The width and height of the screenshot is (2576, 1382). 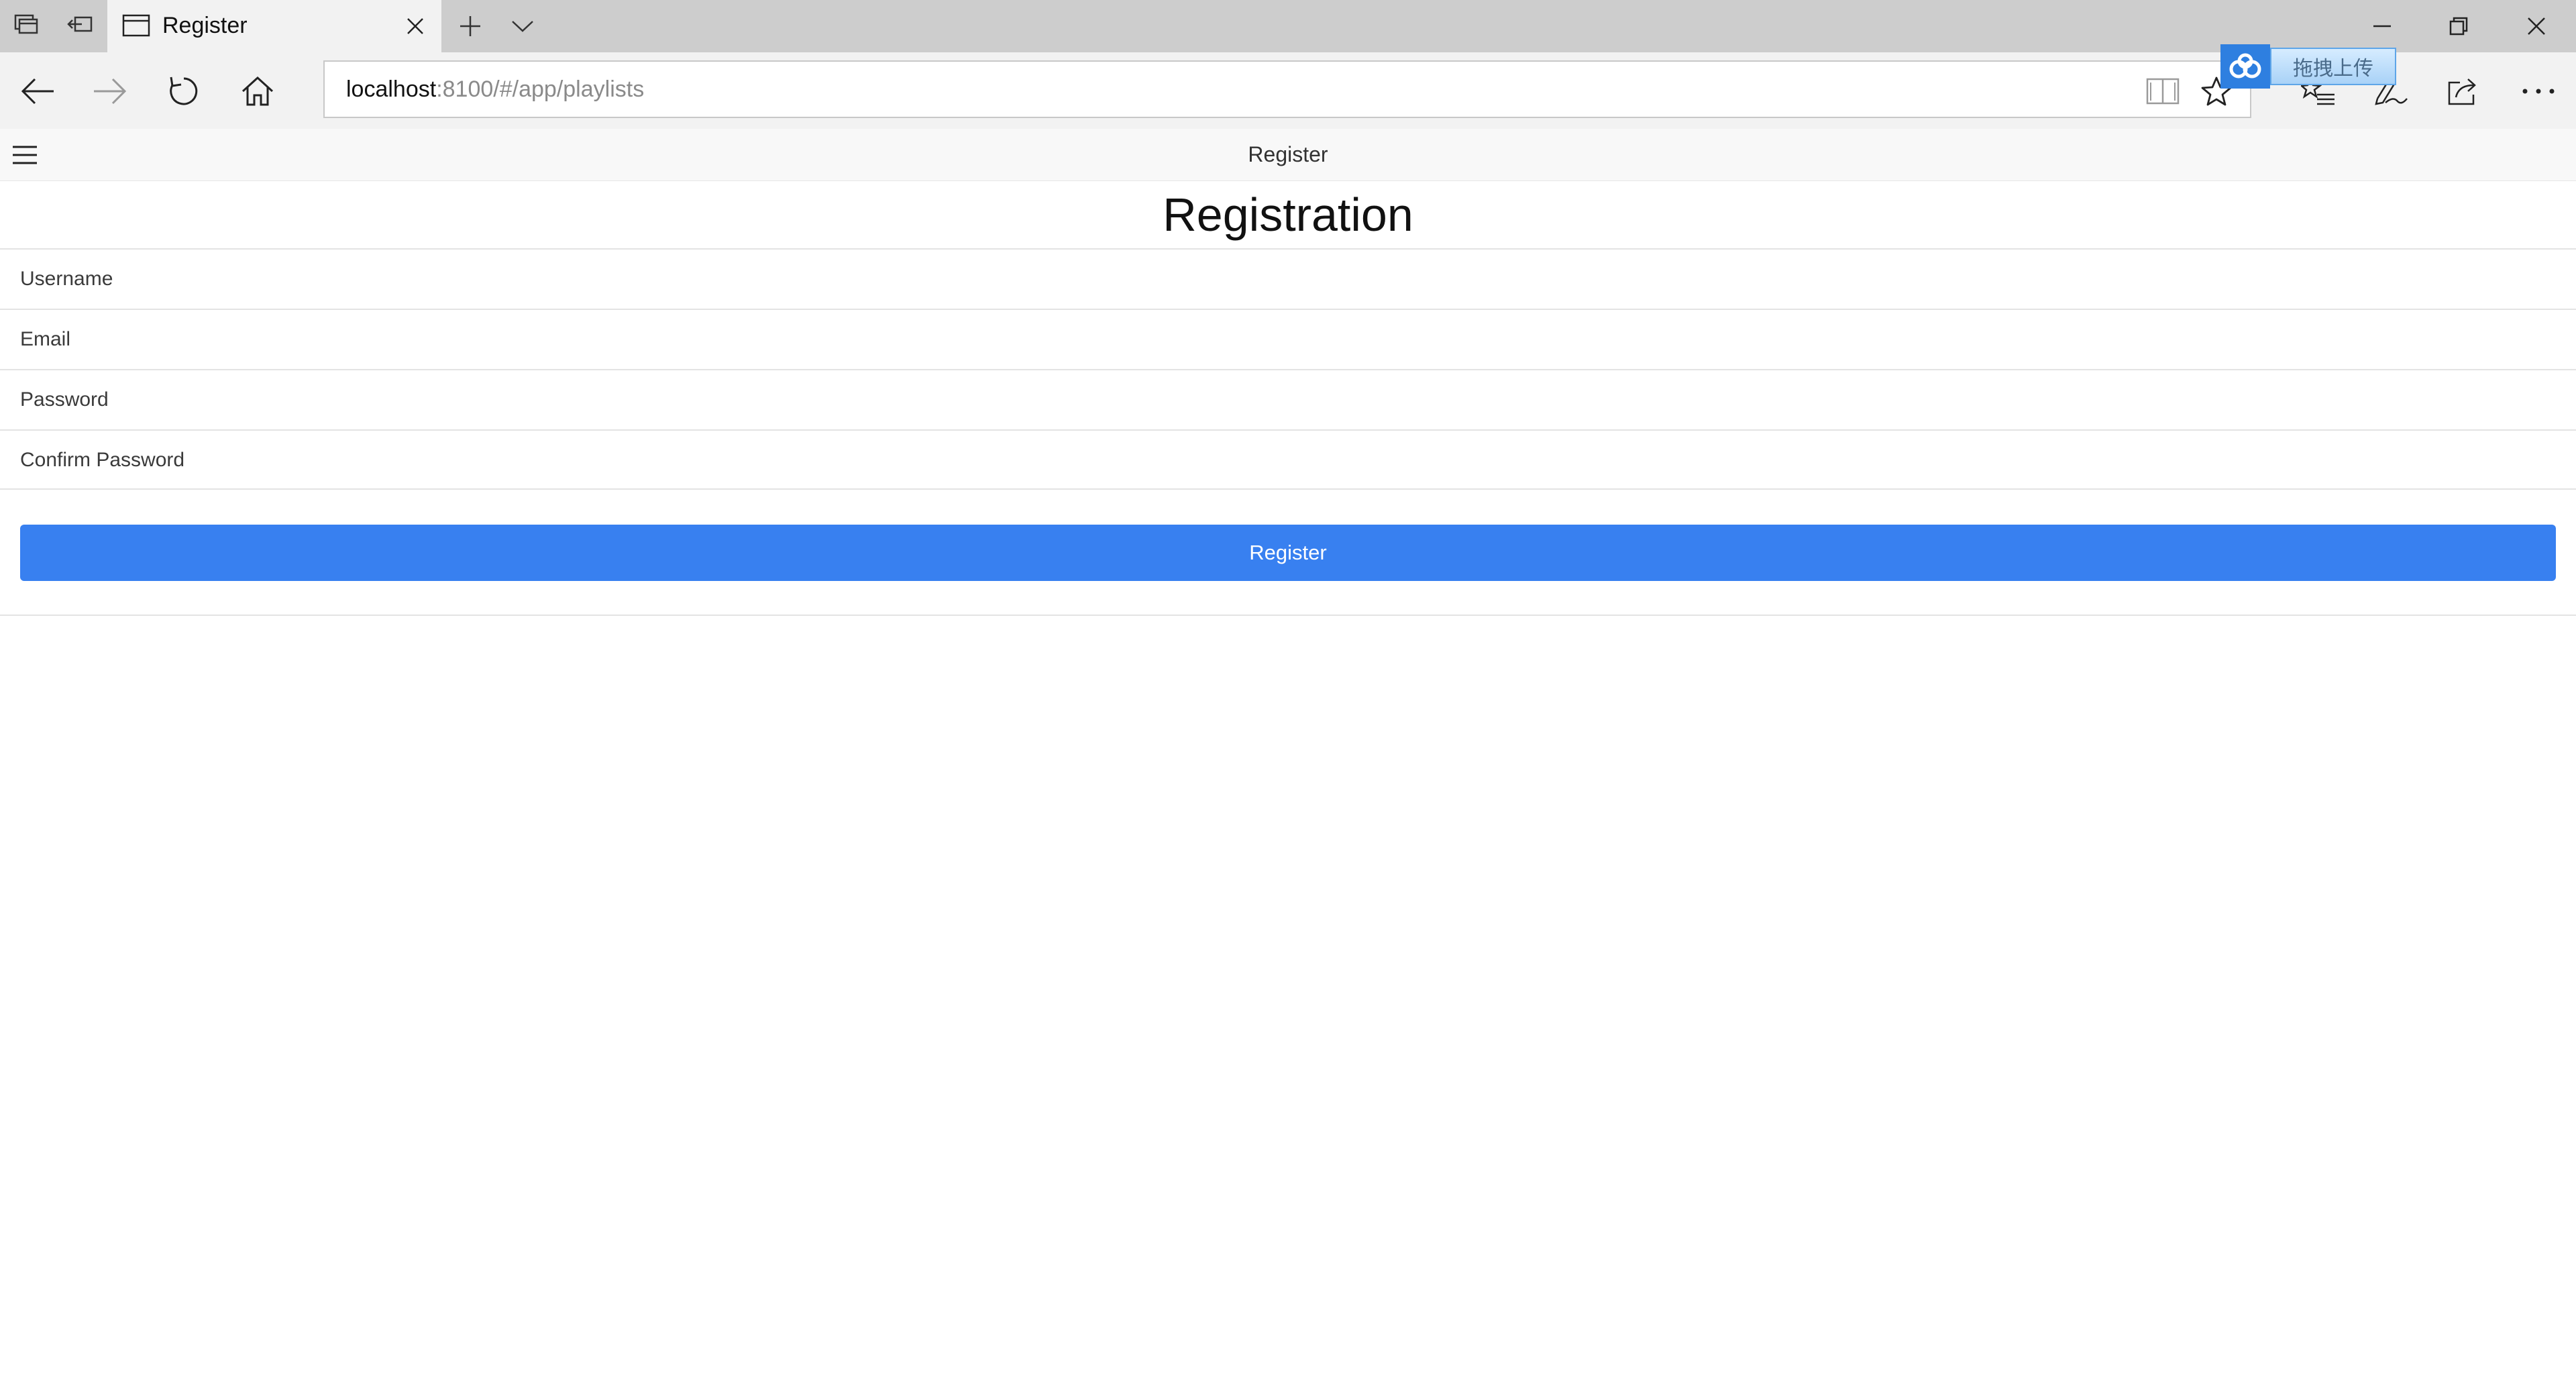 I want to click on window-close-button, so click(x=2536, y=26).